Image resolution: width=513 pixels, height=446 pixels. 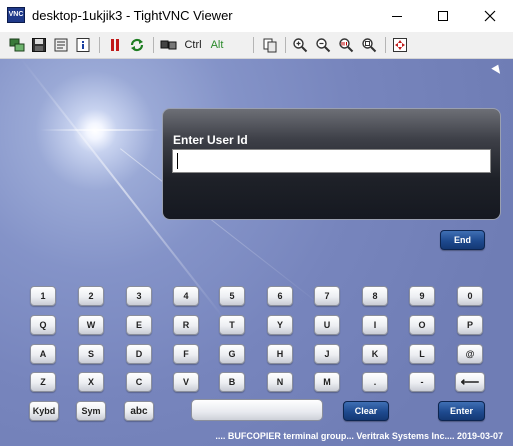 I want to click on key-l: L, so click(x=422, y=354).